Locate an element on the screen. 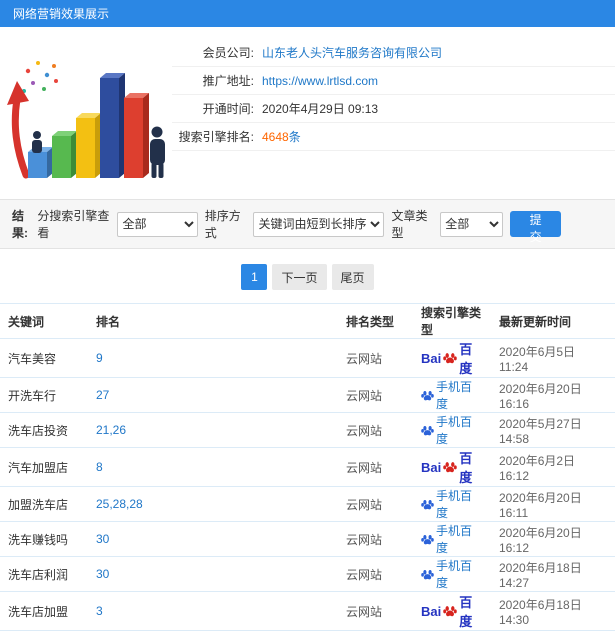 The image size is (615, 631). table-row: 汽车美容 9 云网站 Bai 百度 2020年6月5日 11:24 is located at coordinates (307, 358).